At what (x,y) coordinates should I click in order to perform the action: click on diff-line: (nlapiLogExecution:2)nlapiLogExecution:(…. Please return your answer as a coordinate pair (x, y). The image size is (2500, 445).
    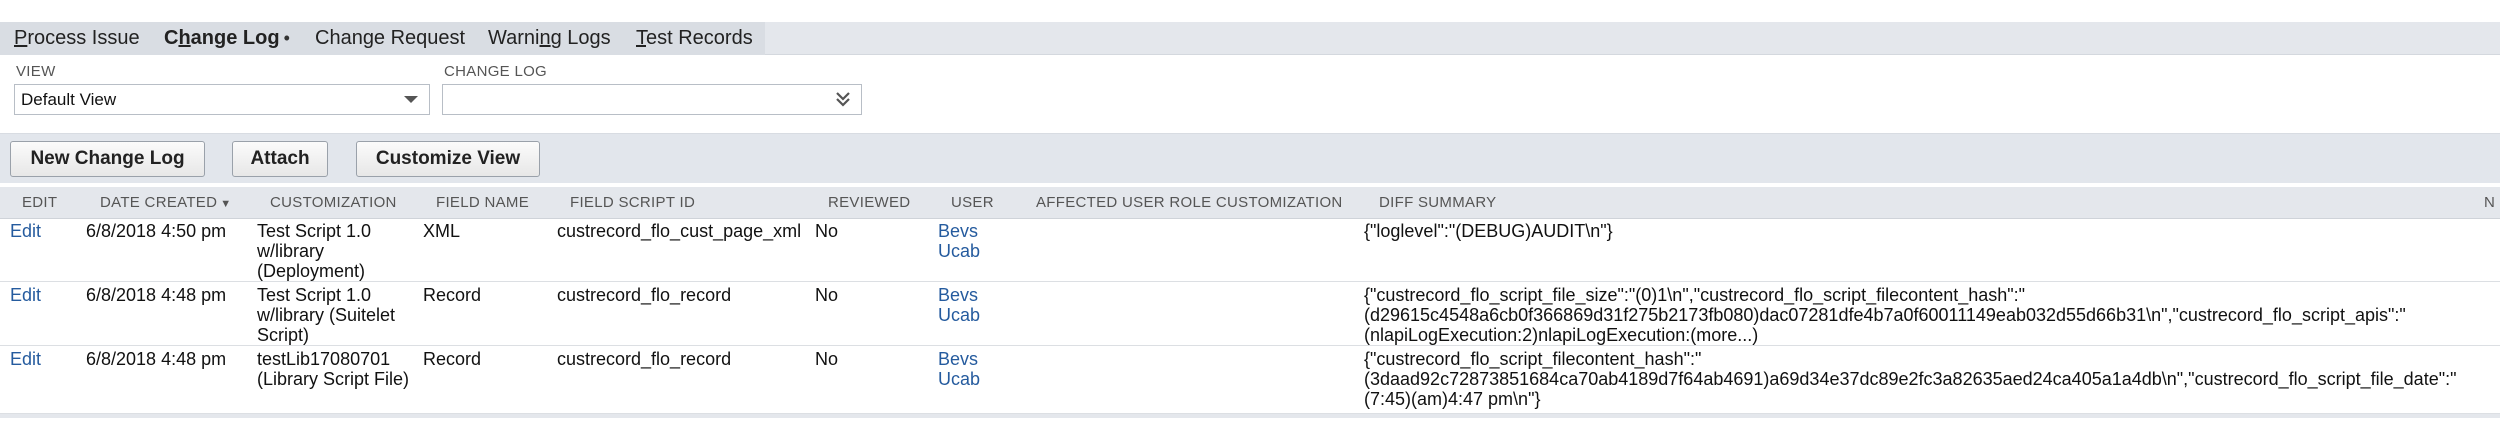
    Looking at the image, I should click on (1561, 335).